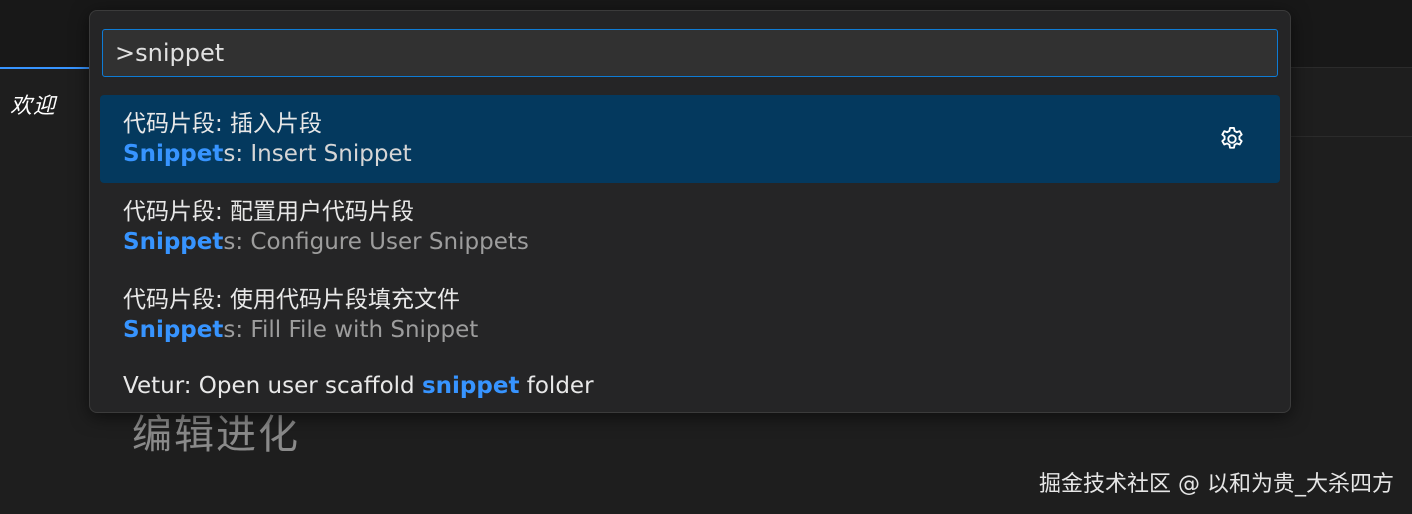 The height and width of the screenshot is (514, 1412). Describe the element at coordinates (33, 104) in the screenshot. I see `tab-welcome: 欢迎` at that location.